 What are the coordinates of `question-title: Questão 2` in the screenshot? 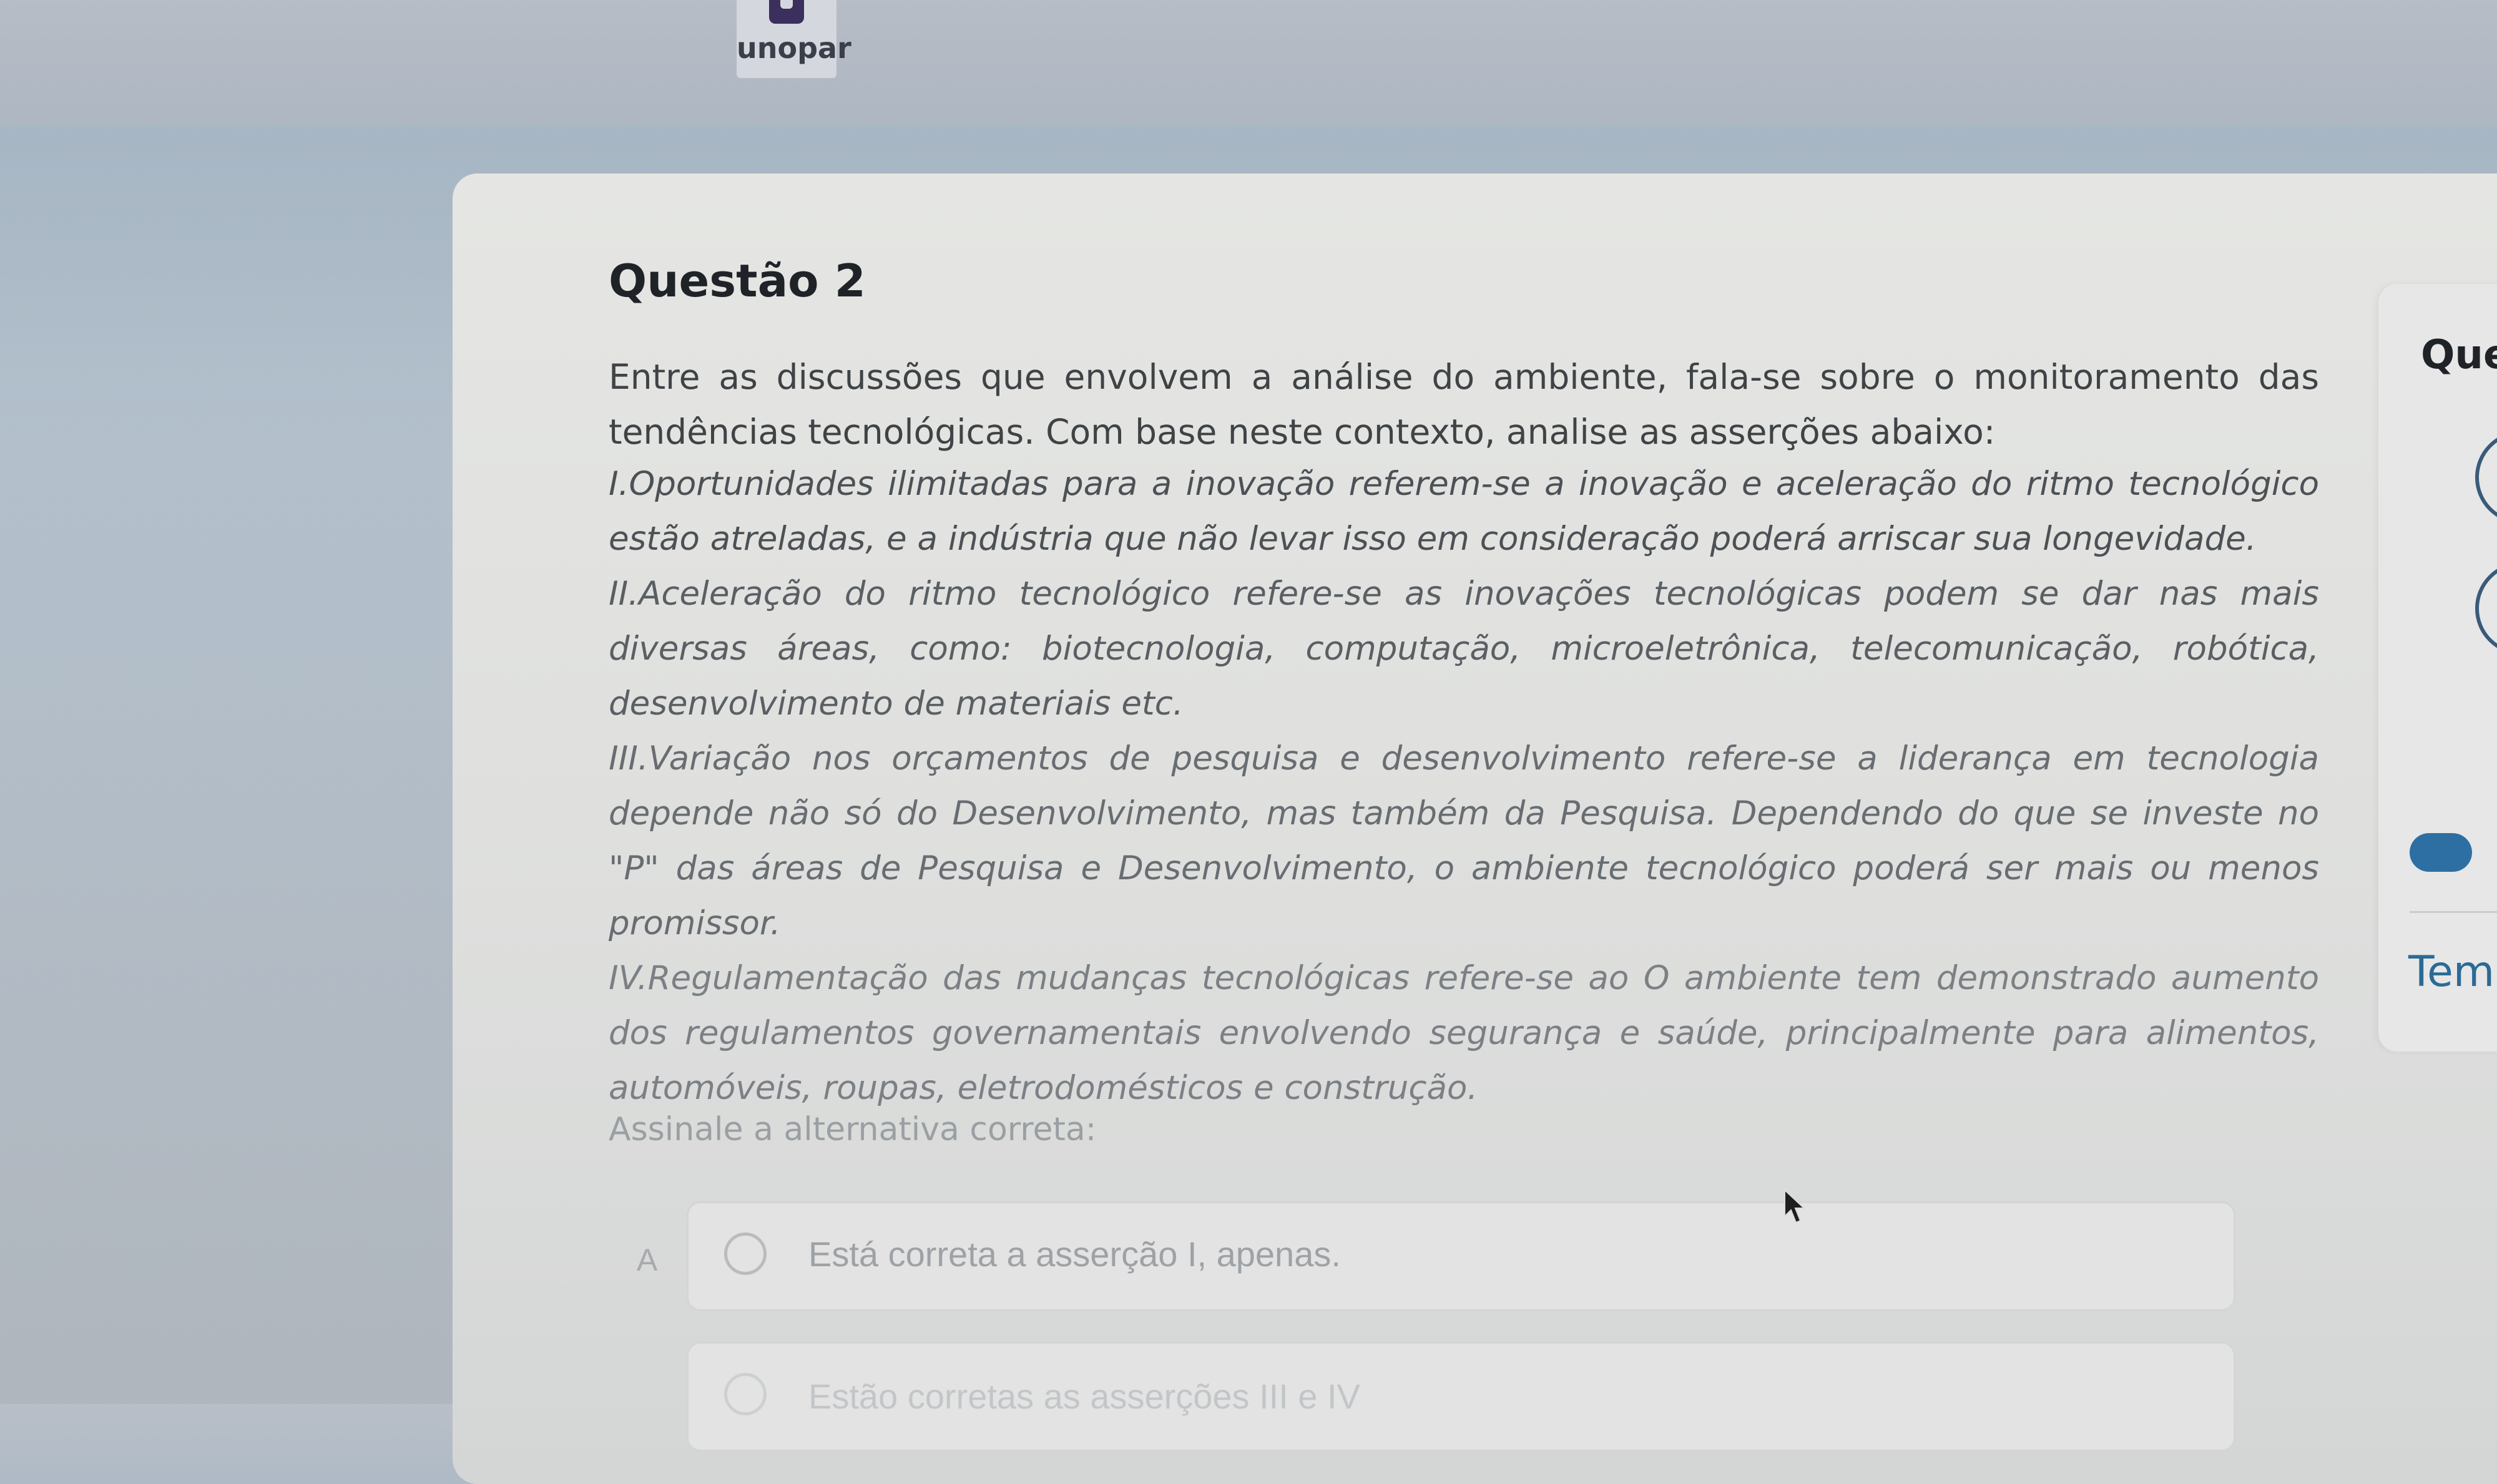 It's located at (737, 281).